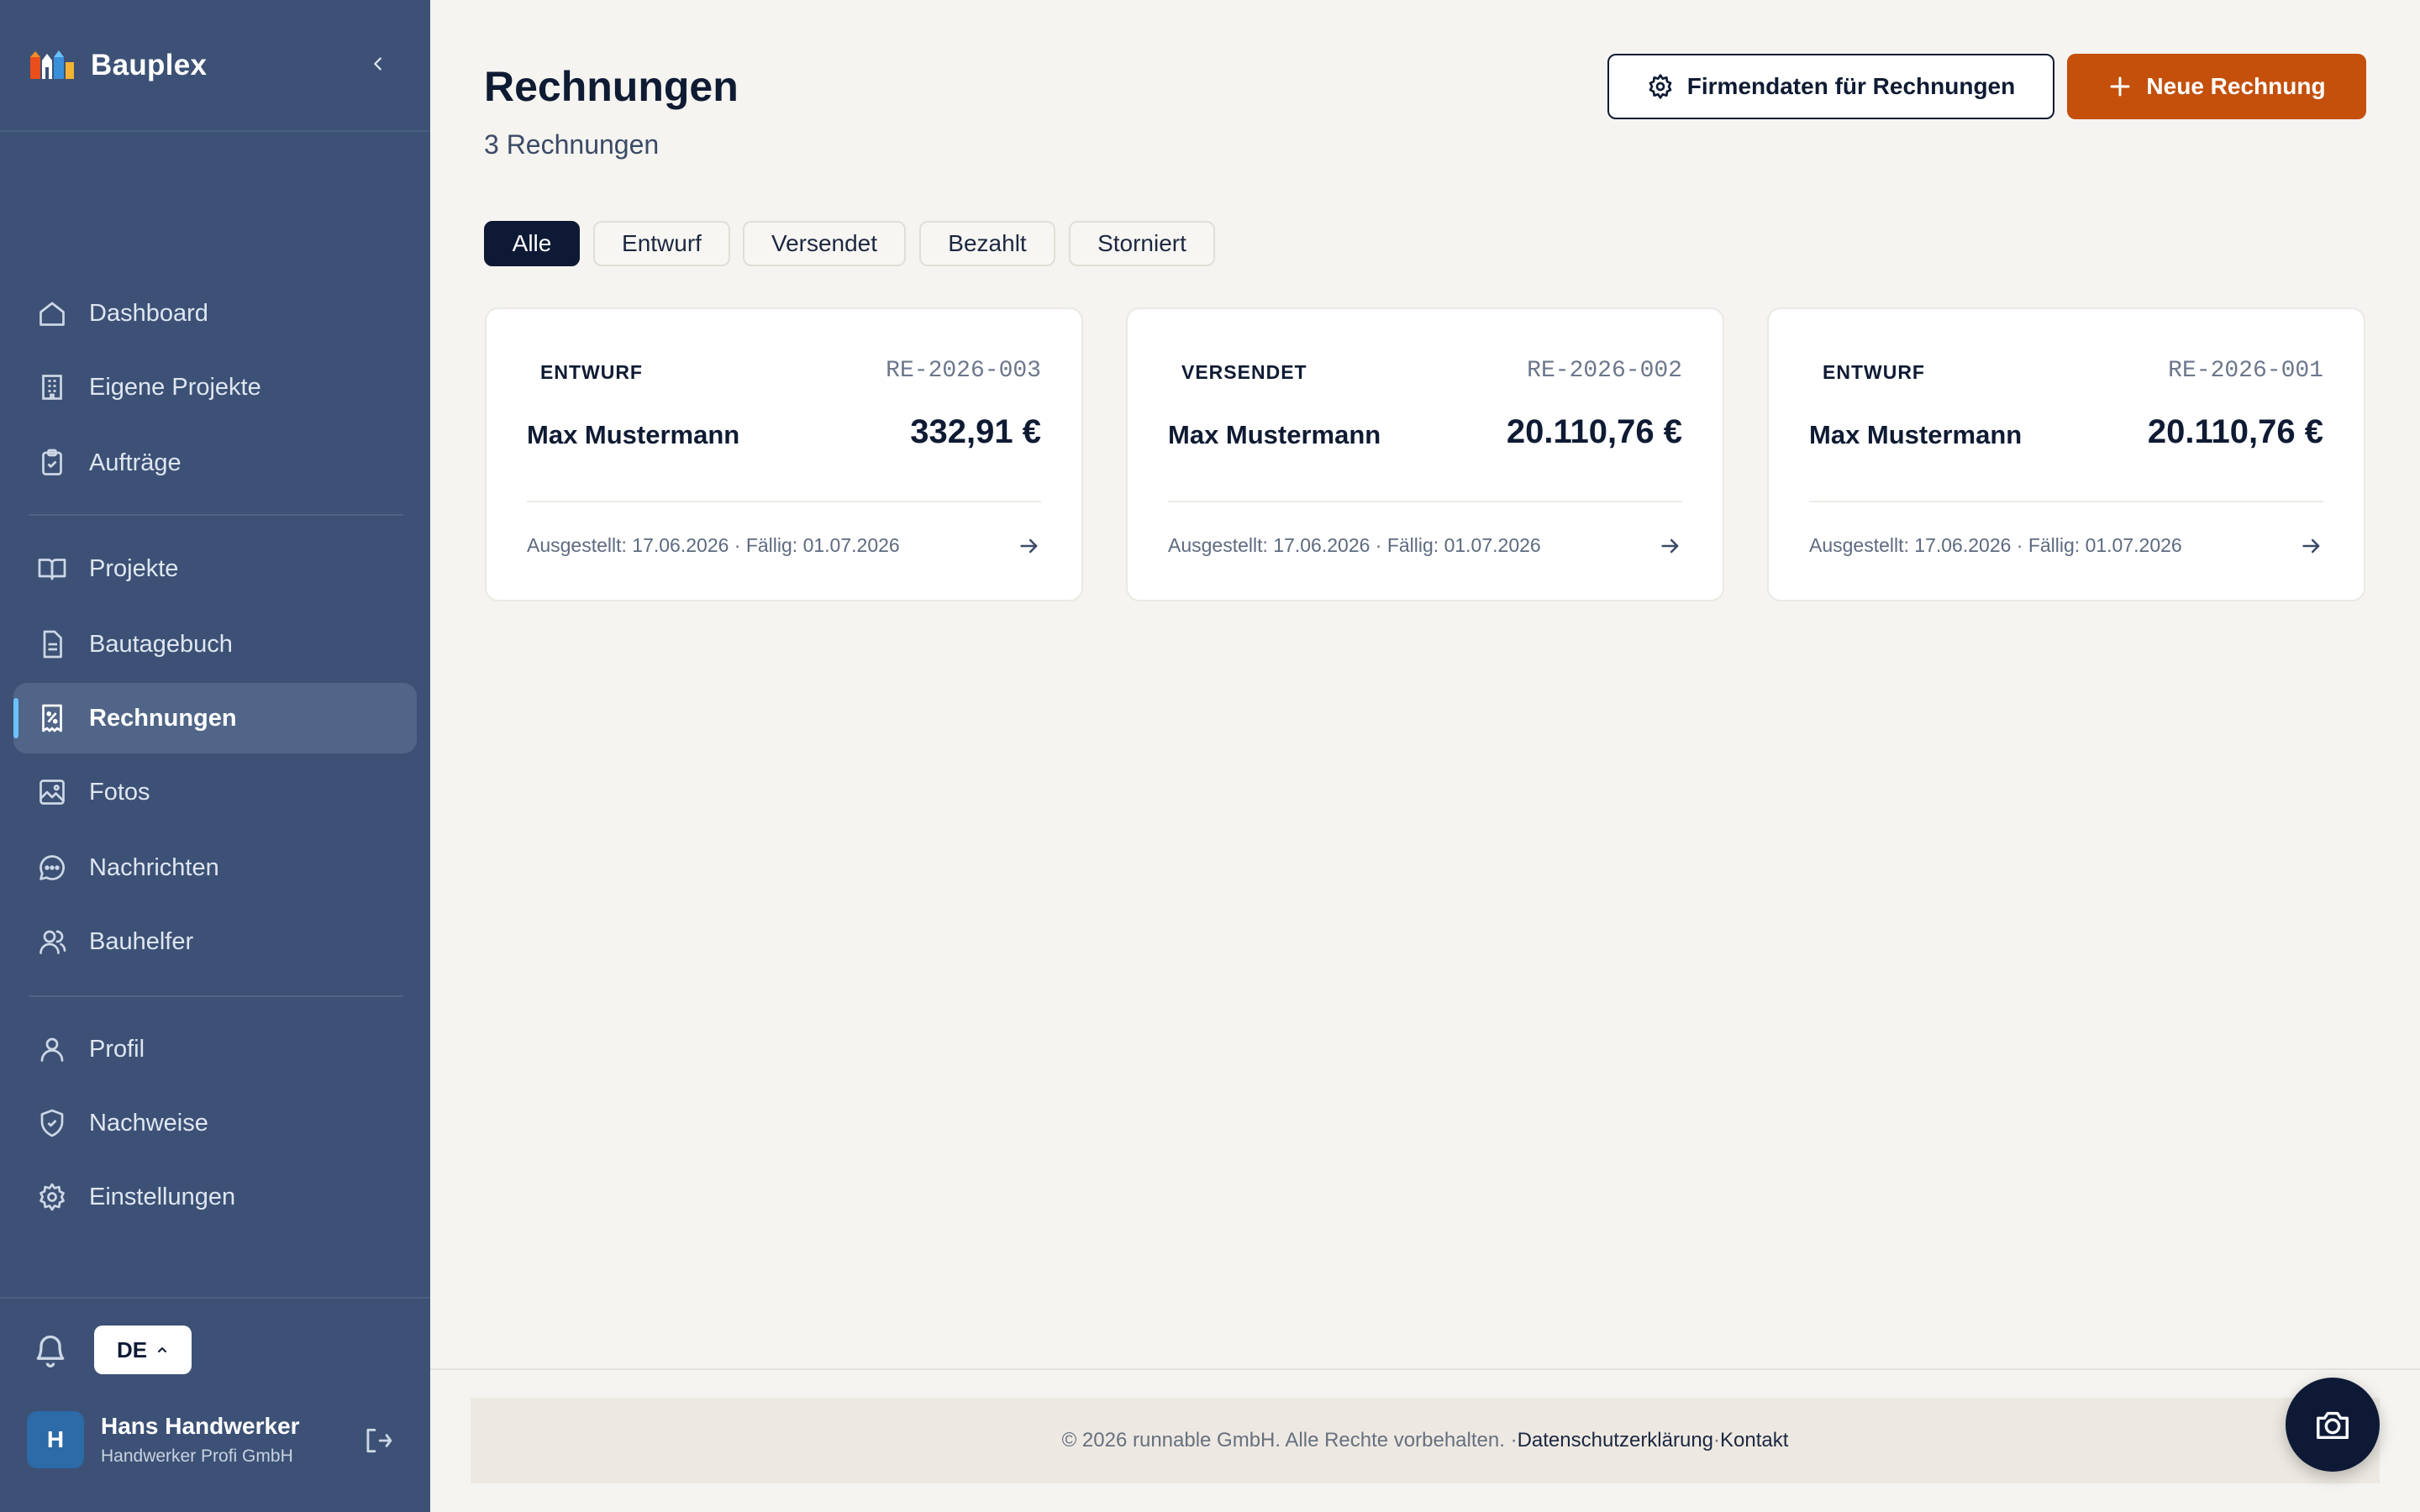  What do you see at coordinates (215, 941) in the screenshot?
I see `sidebar-item-bauhelfer: Bauhelfer` at bounding box center [215, 941].